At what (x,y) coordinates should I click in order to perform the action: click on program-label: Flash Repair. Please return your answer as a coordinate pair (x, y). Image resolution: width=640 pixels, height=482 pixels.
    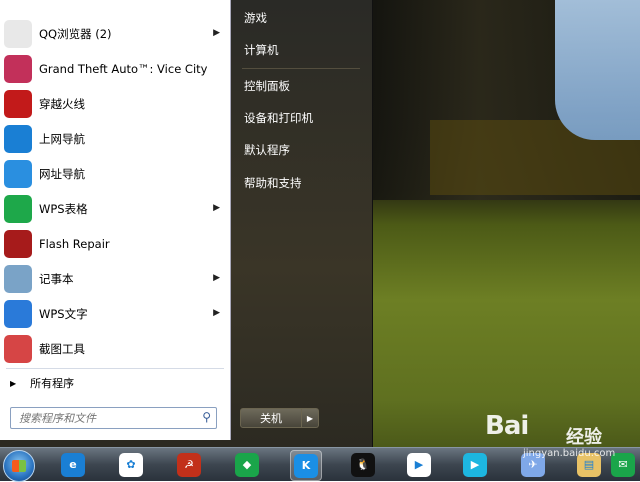
    Looking at the image, I should click on (74, 244).